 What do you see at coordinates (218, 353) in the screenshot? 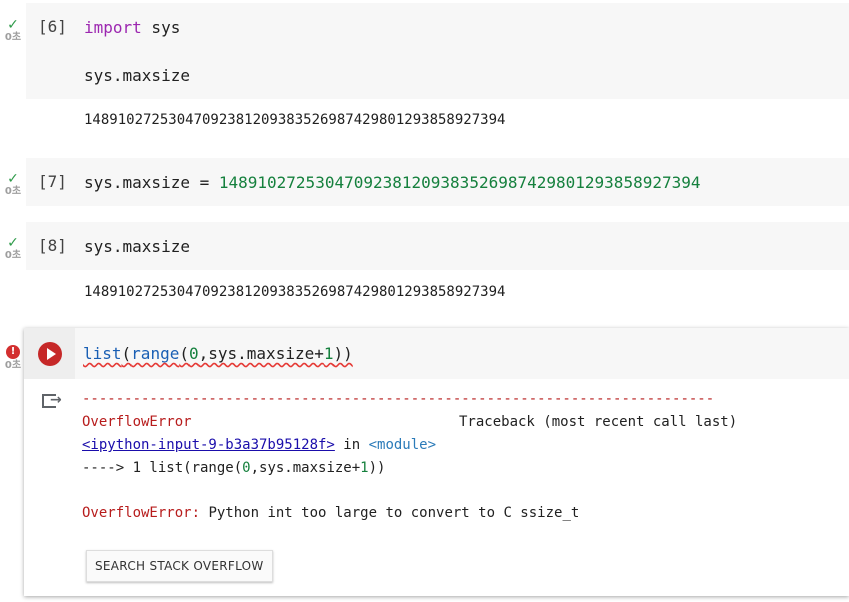
I see `code-line: list(range(0,sys.maxsize+1))` at bounding box center [218, 353].